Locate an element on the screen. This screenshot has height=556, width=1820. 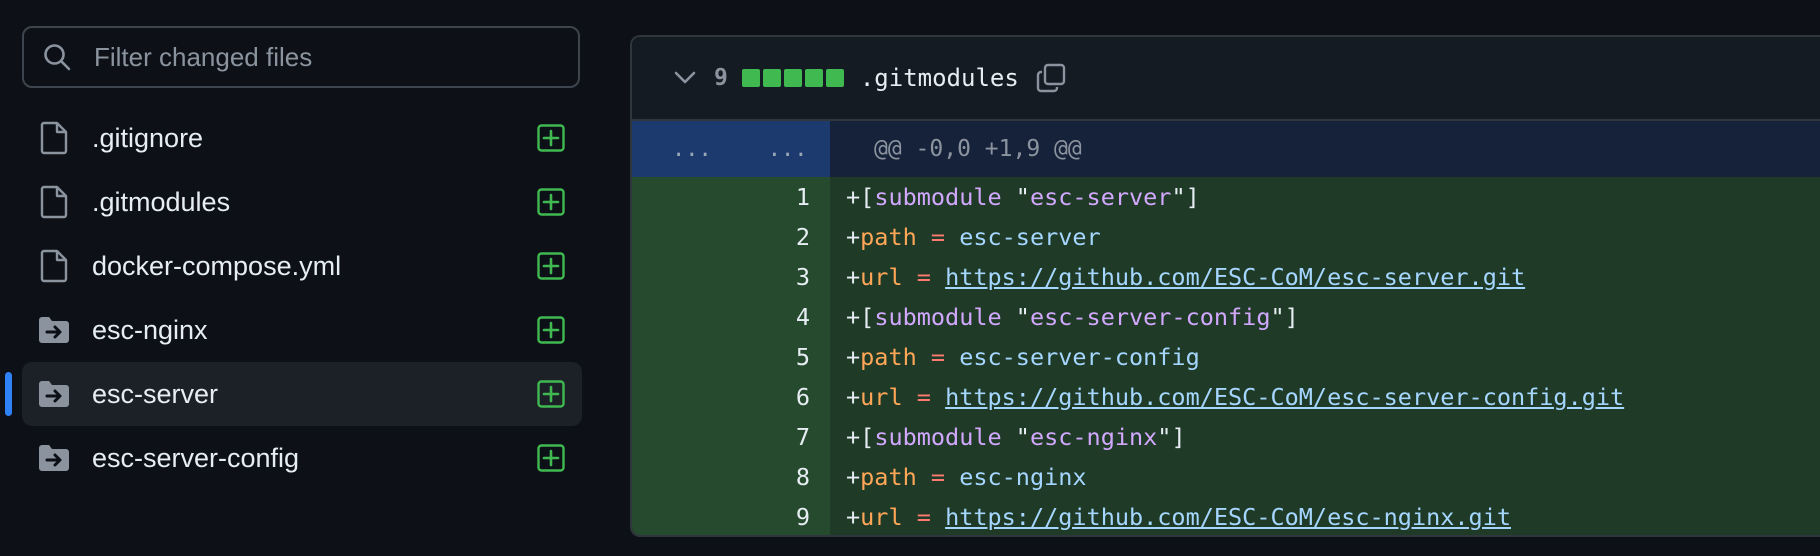
filter-files-input is located at coordinates (324, 57).